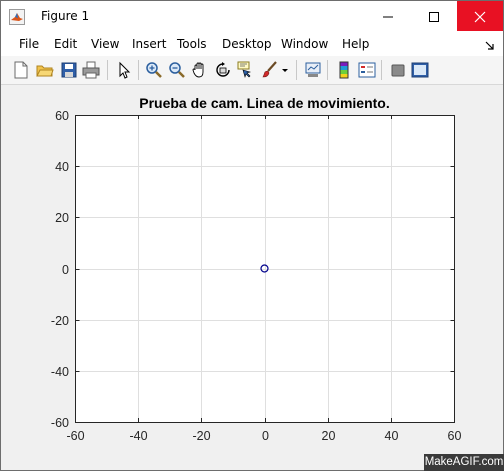 Image resolution: width=504 pixels, height=471 pixels. What do you see at coordinates (344, 70) in the screenshot?
I see `insert-colorbar-icon` at bounding box center [344, 70].